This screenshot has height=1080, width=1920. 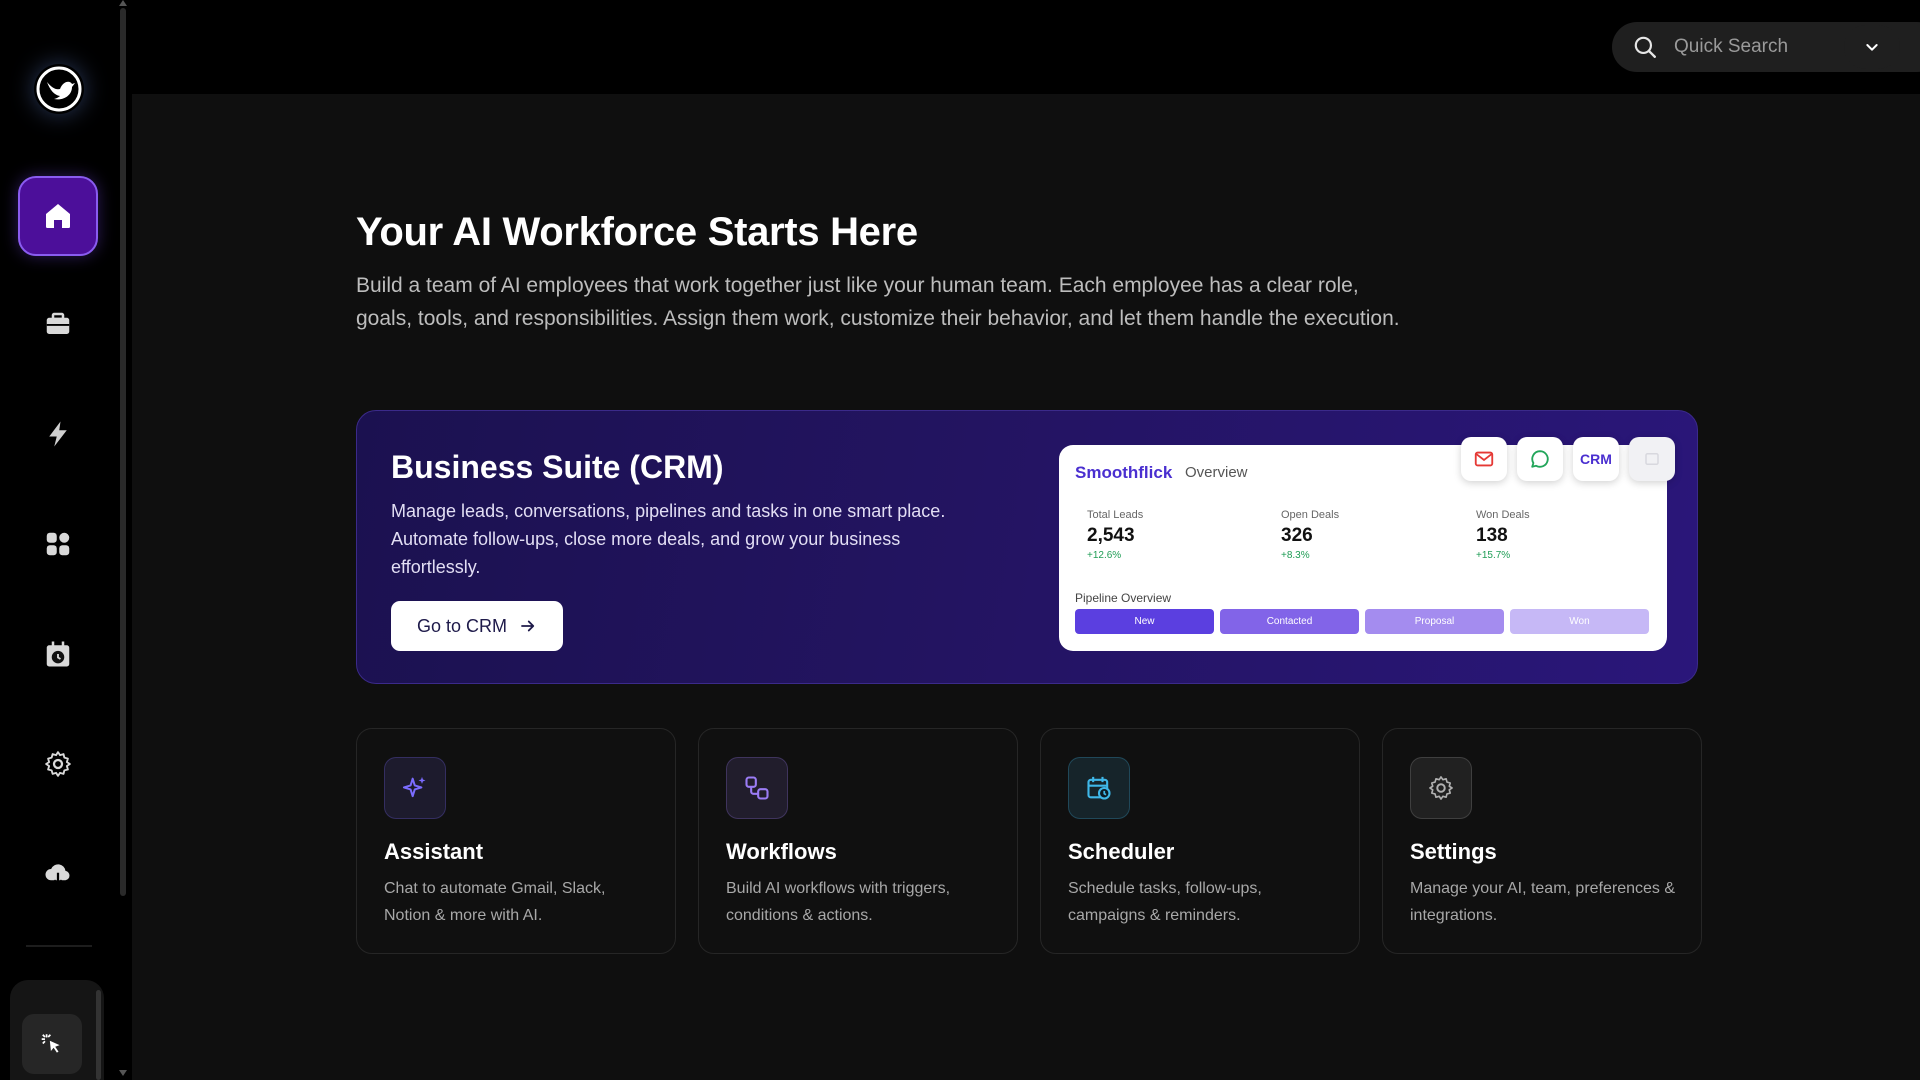 What do you see at coordinates (123, 1073) in the screenshot?
I see `scroll-down-arrow-icon` at bounding box center [123, 1073].